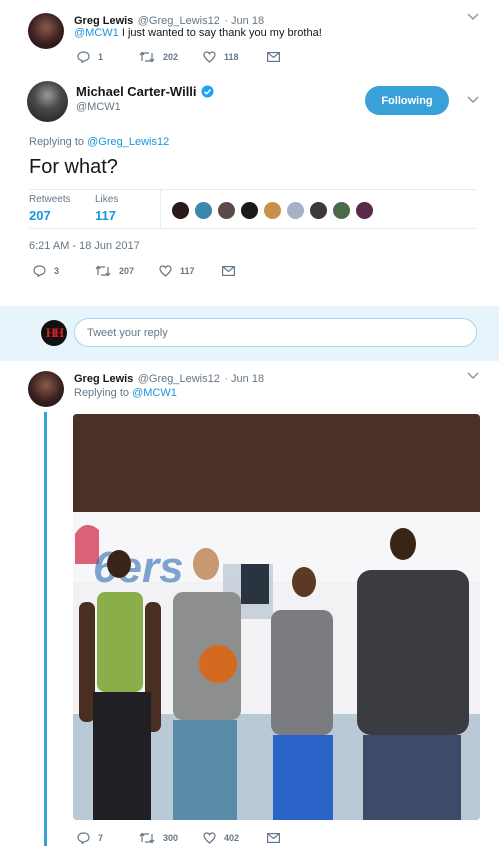  What do you see at coordinates (158, 57) in the screenshot?
I see `retweet-action: 202` at bounding box center [158, 57].